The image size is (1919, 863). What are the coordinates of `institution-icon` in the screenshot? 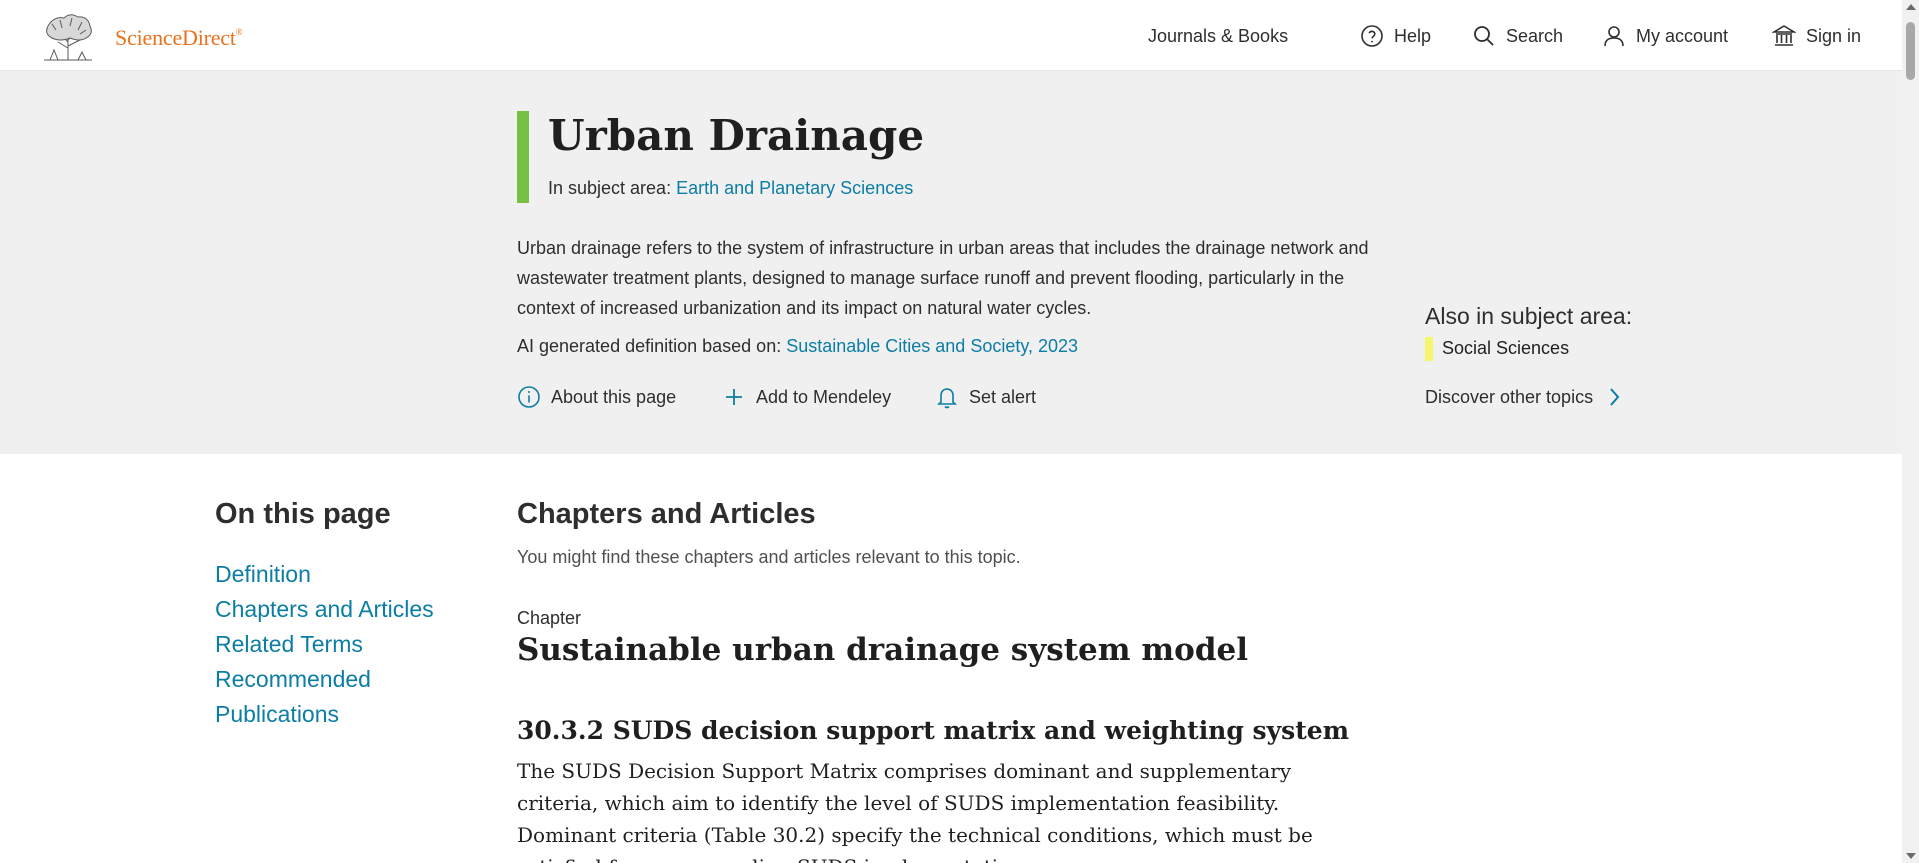 It's located at (1784, 35).